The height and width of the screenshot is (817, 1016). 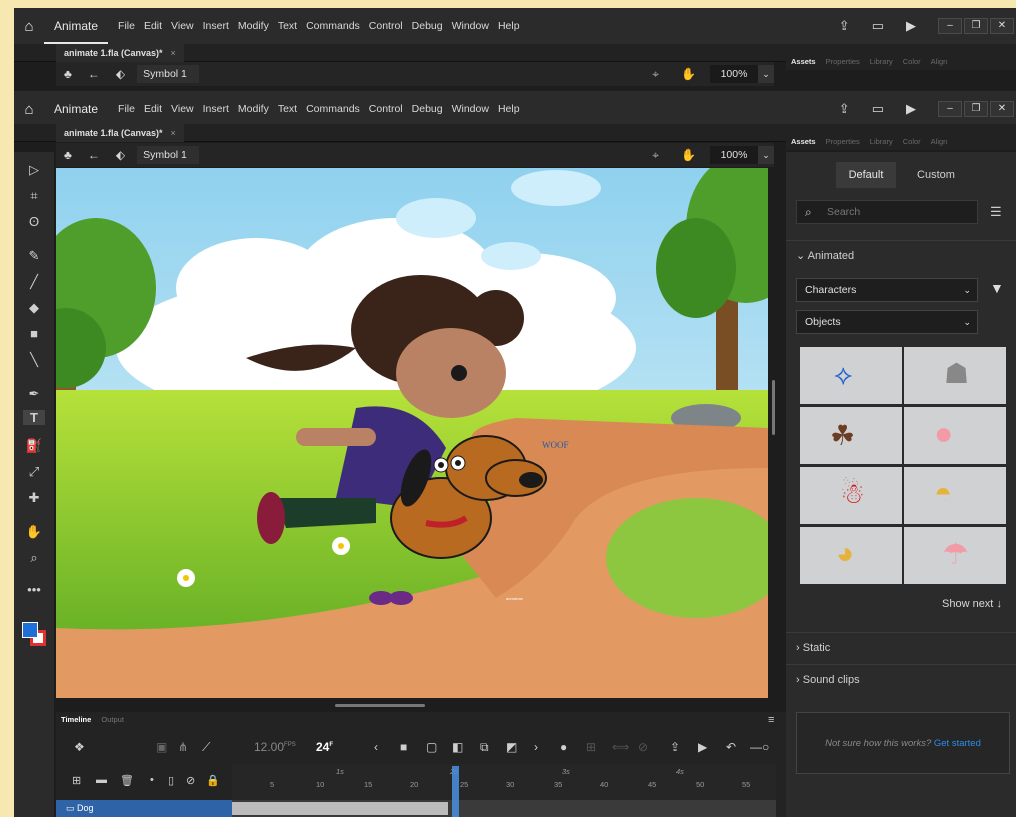 What do you see at coordinates (643, 747) in the screenshot?
I see `sync-icon: ⊘` at bounding box center [643, 747].